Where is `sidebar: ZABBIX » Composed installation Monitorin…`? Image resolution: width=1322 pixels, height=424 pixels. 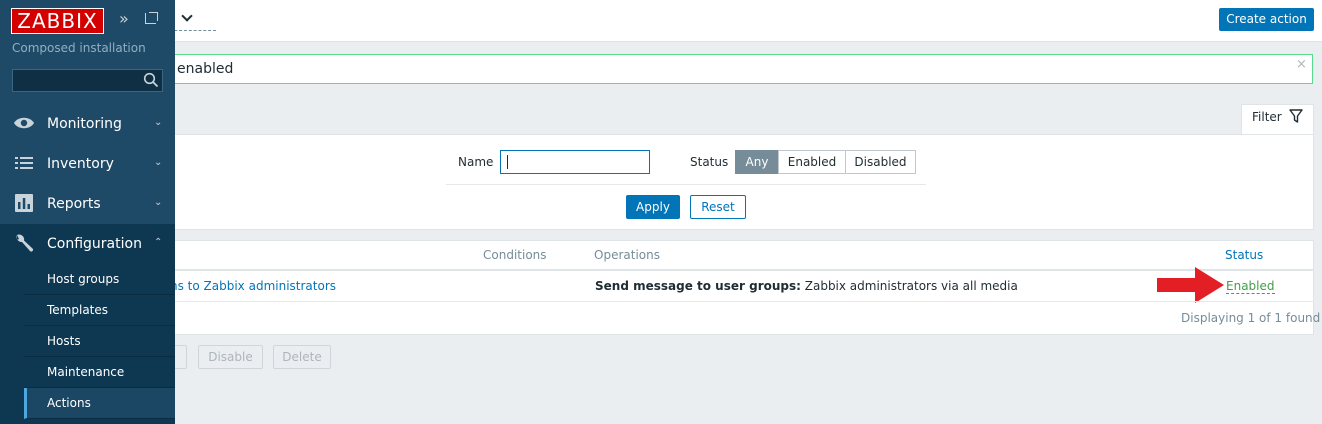
sidebar: ZABBIX » Composed installation Monitorin… is located at coordinates (87, 212).